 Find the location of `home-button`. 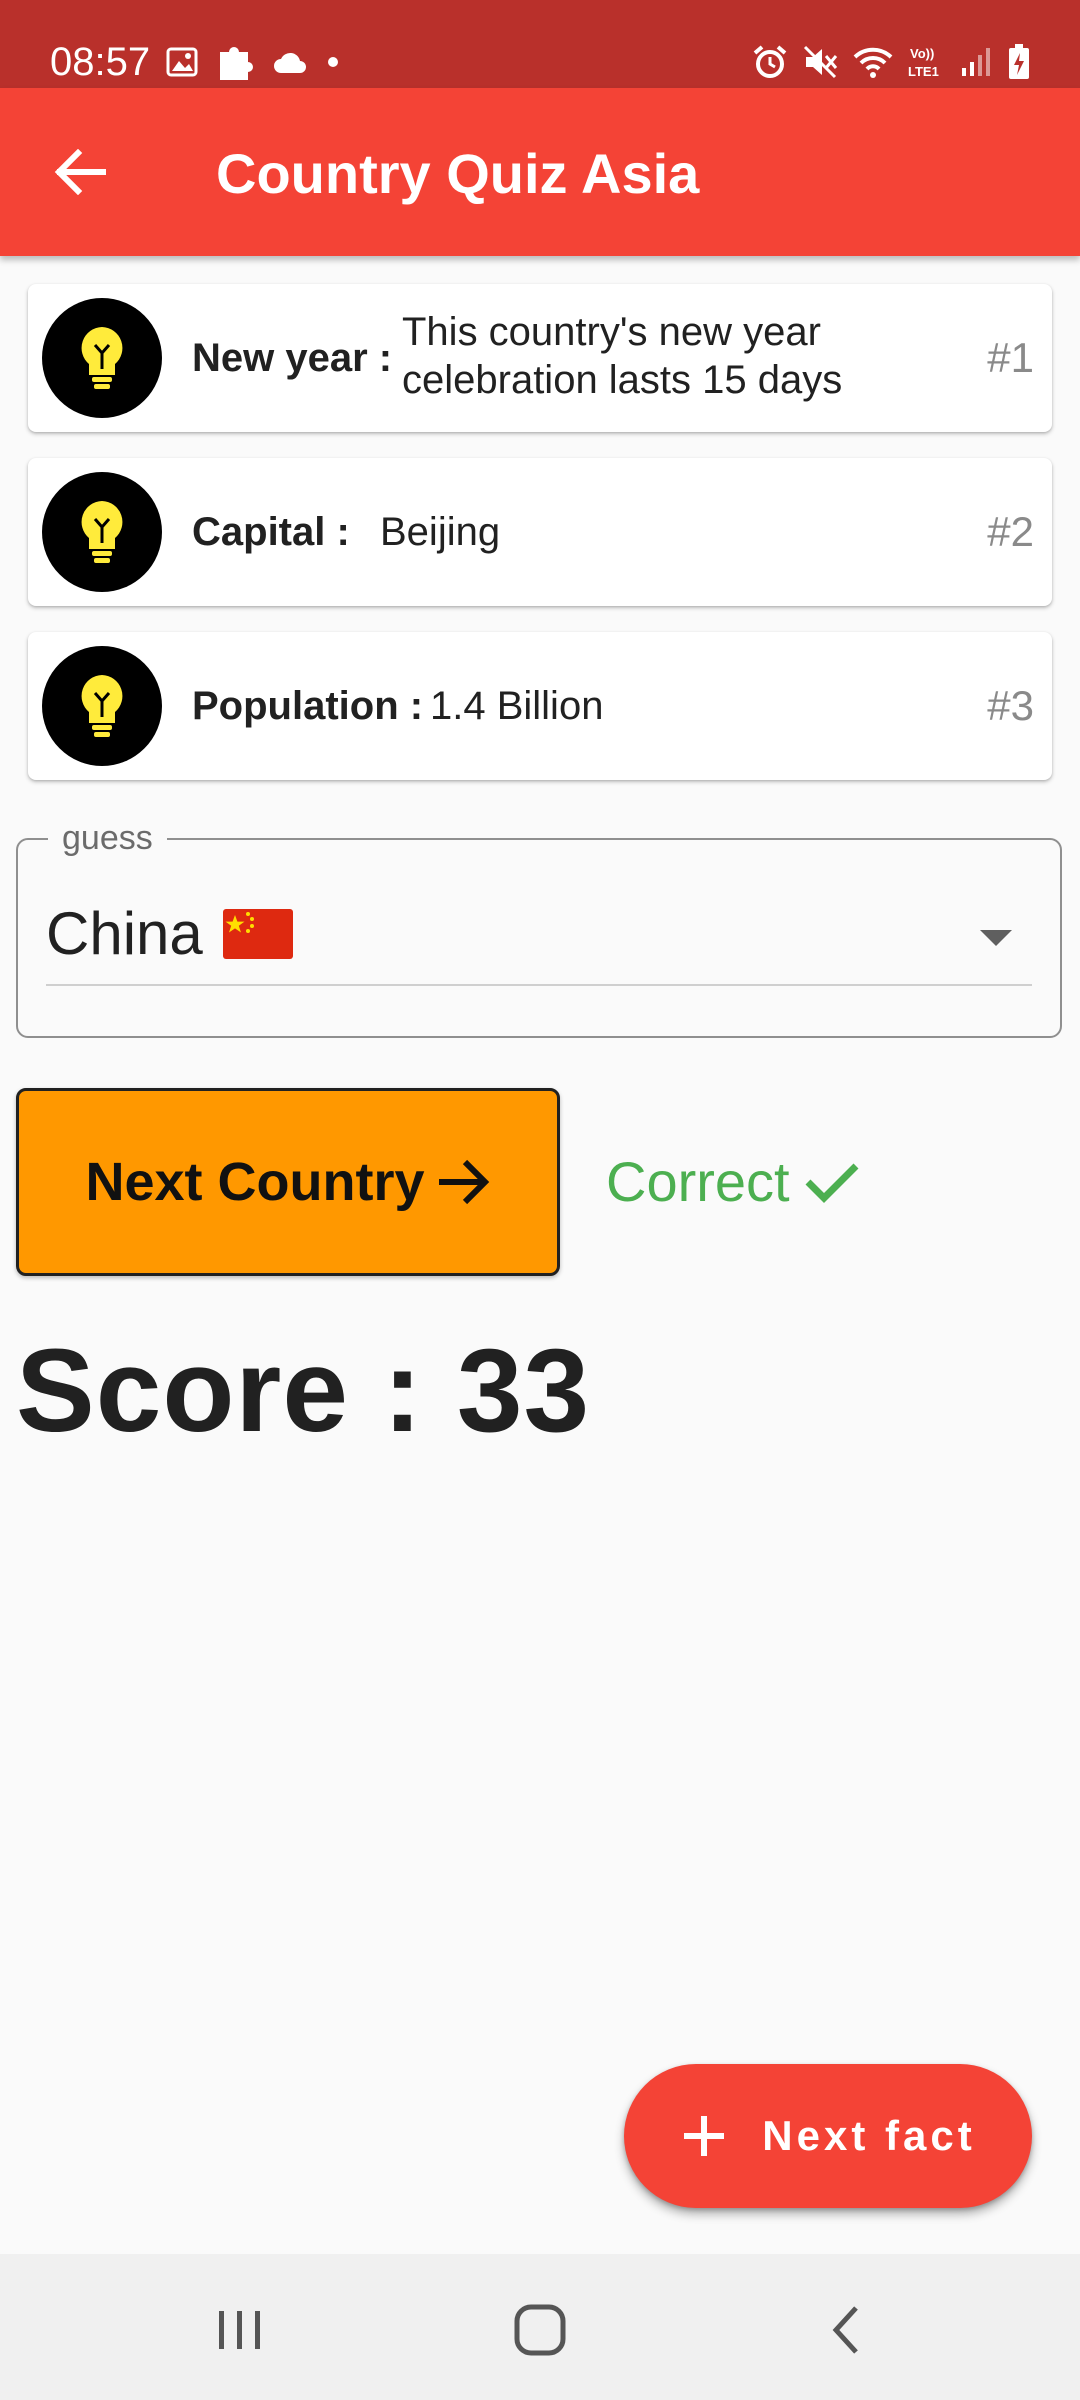

home-button is located at coordinates (540, 2330).